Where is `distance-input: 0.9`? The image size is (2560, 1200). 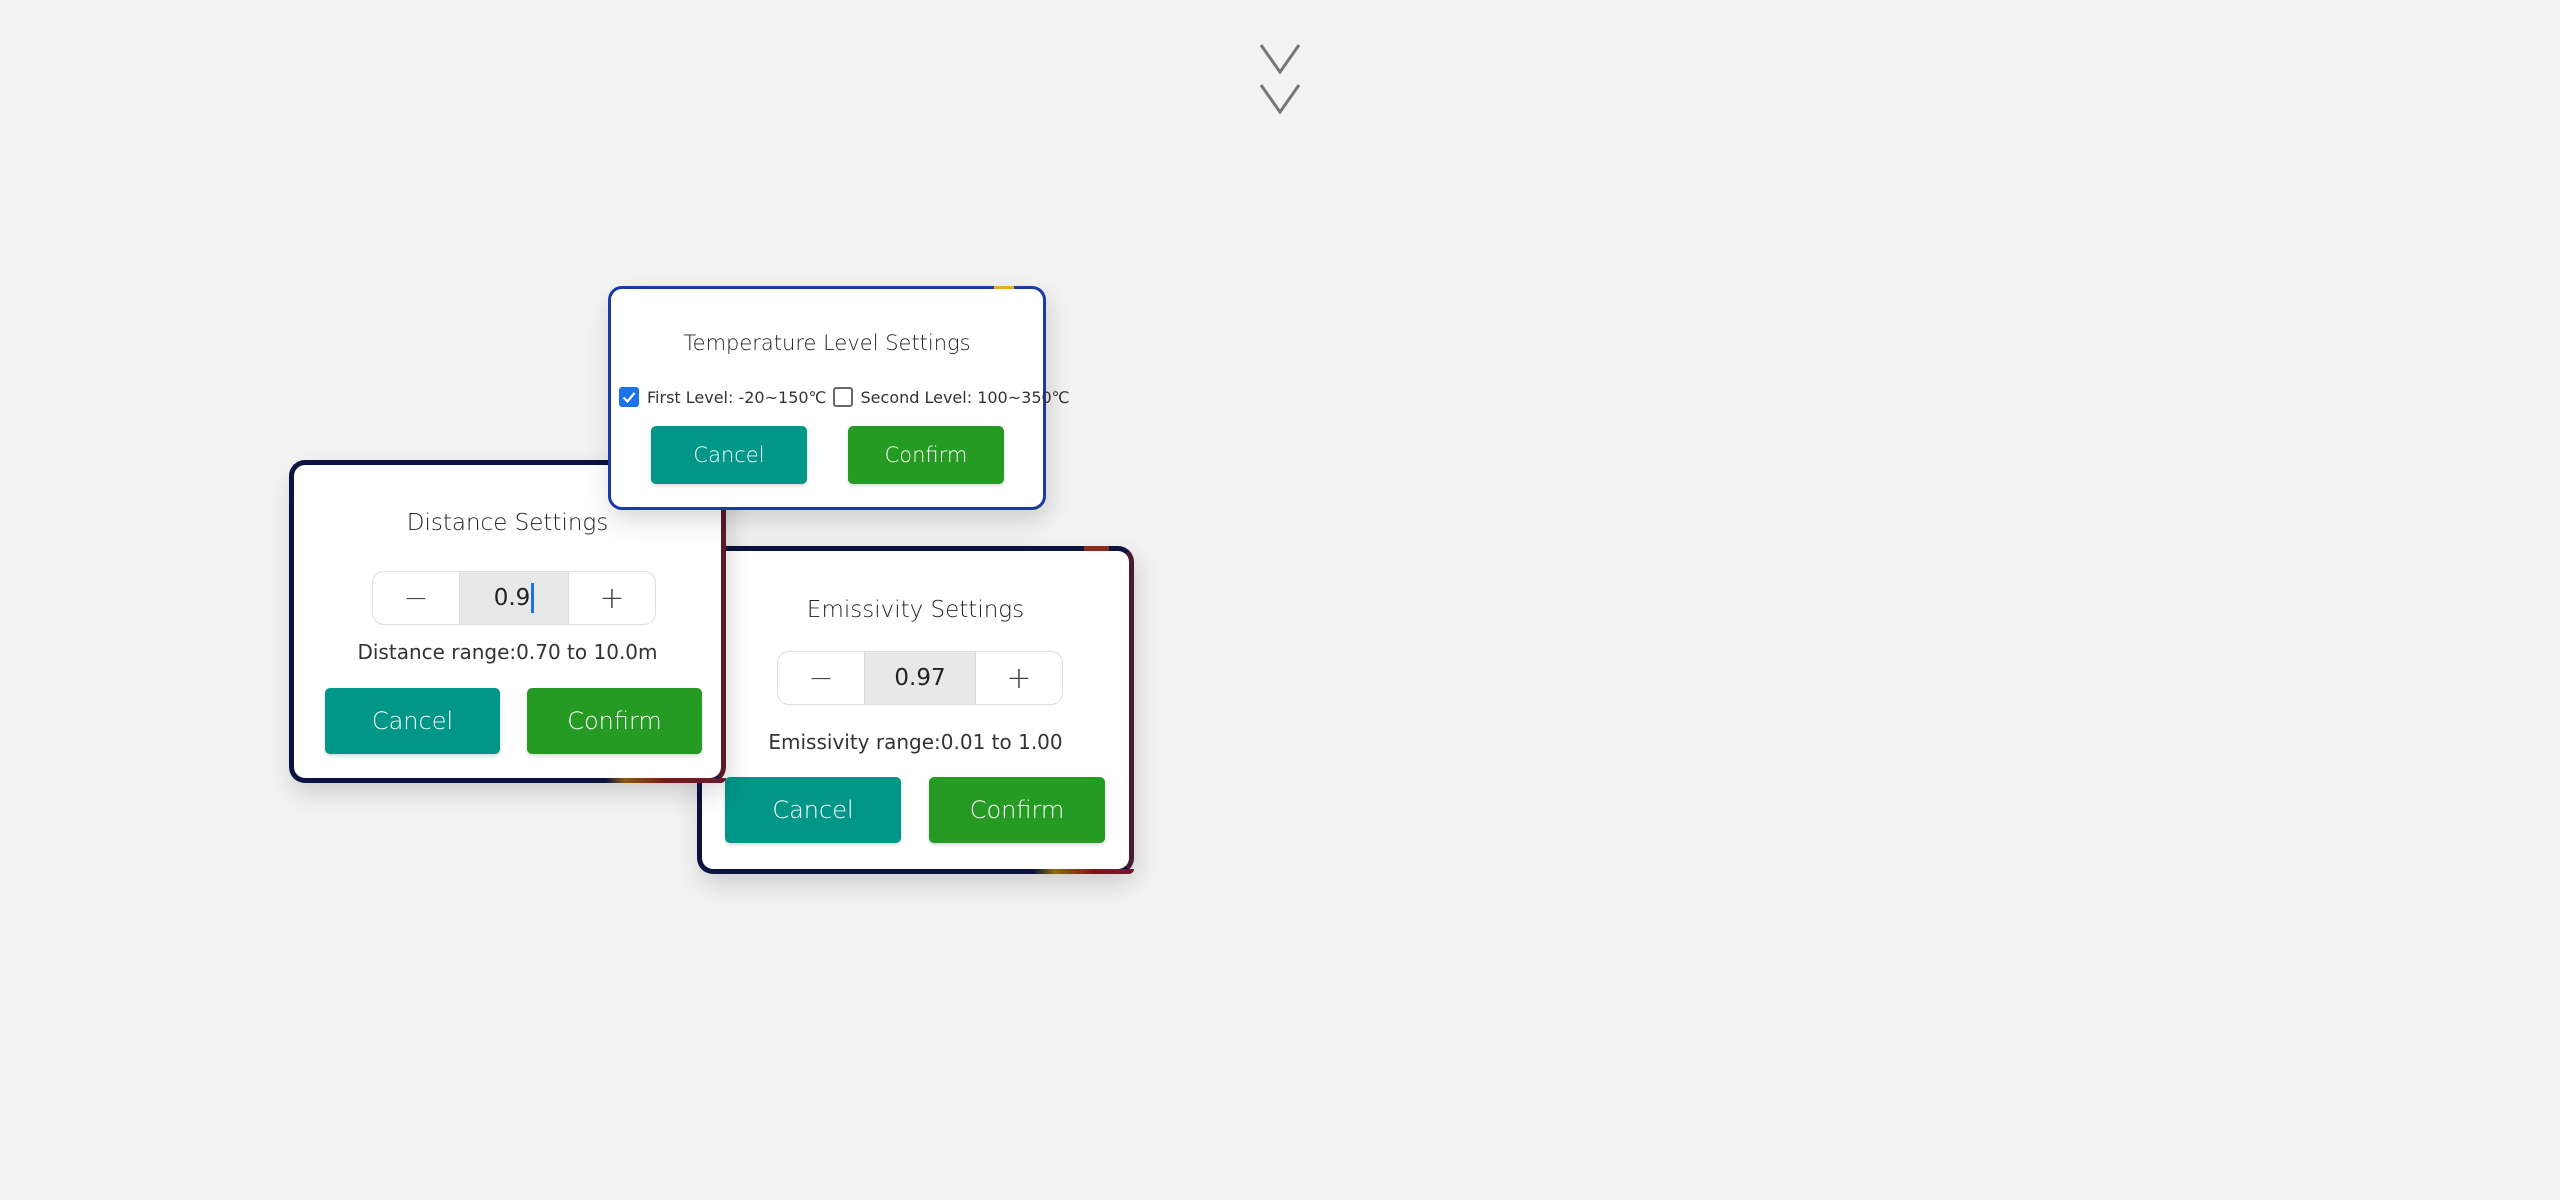 distance-input: 0.9 is located at coordinates (514, 598).